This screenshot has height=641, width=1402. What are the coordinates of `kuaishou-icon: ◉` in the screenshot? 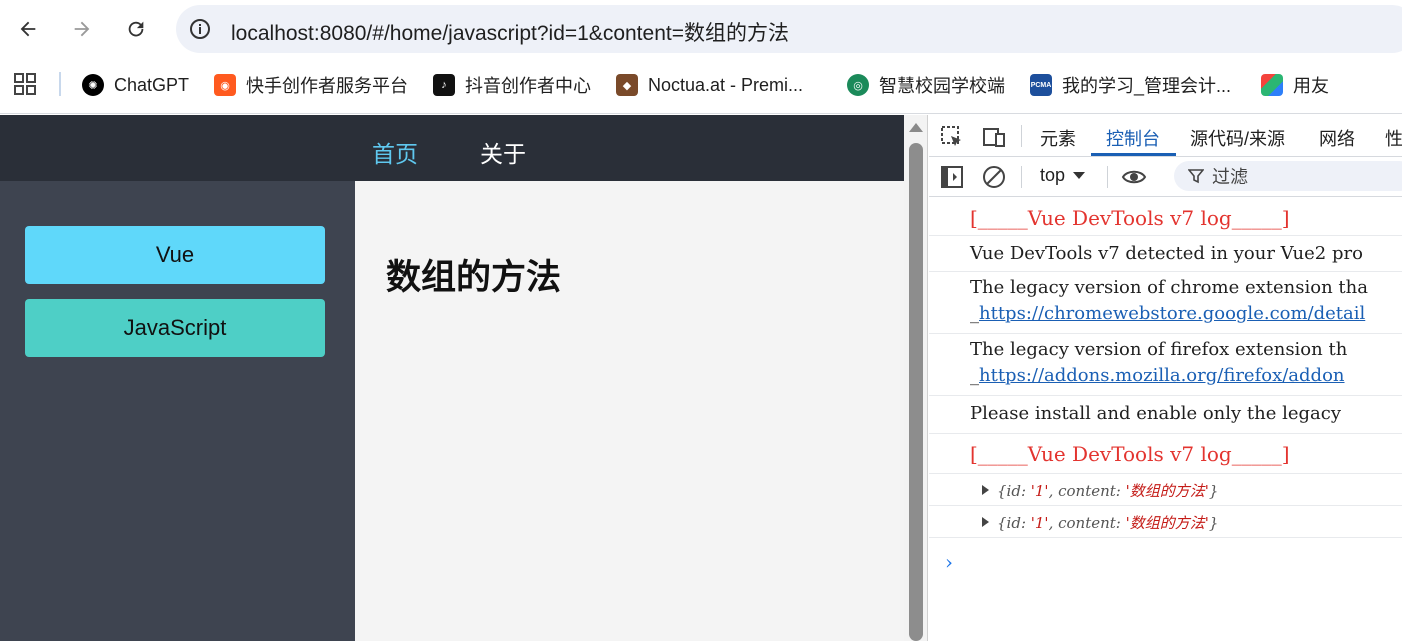 It's located at (225, 85).